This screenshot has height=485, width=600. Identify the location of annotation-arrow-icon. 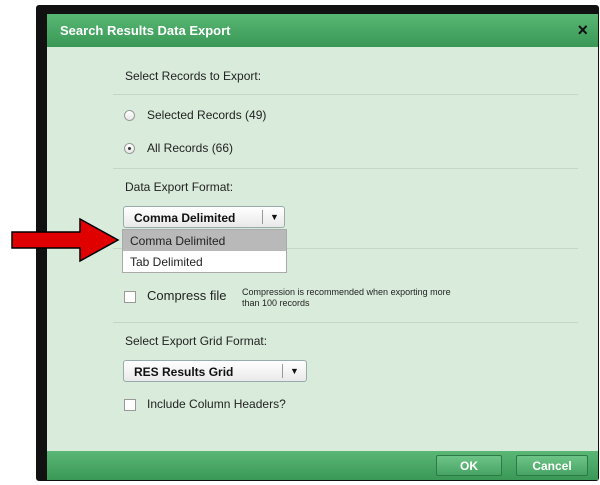
(65, 240).